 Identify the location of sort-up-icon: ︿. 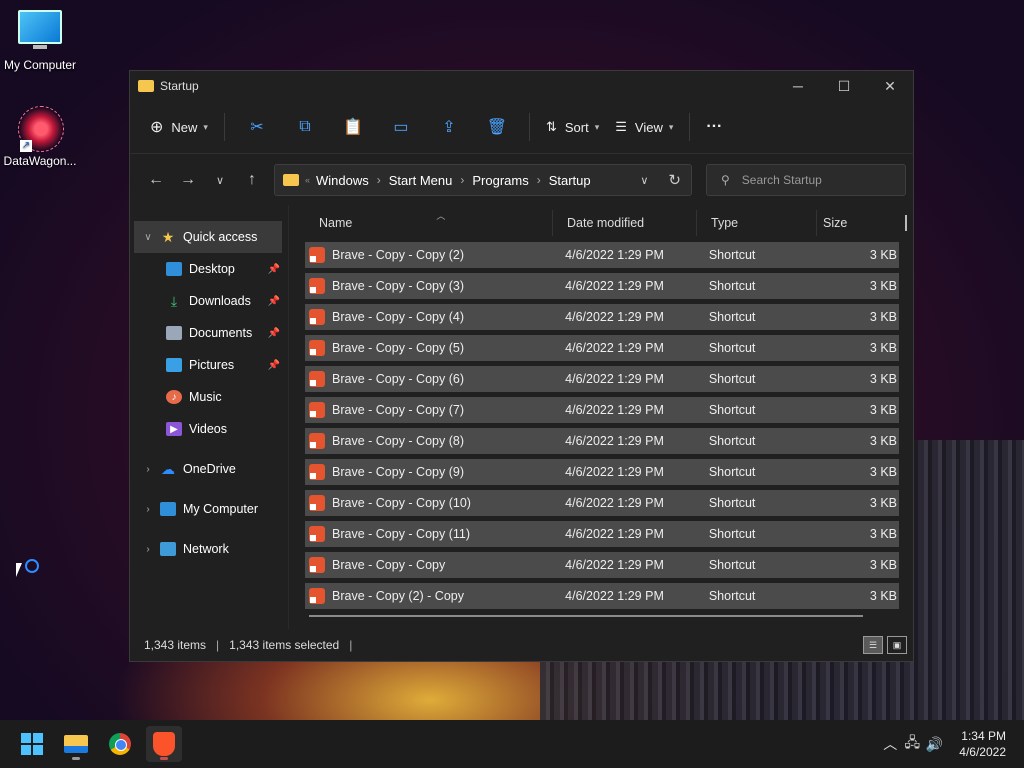
(441, 215).